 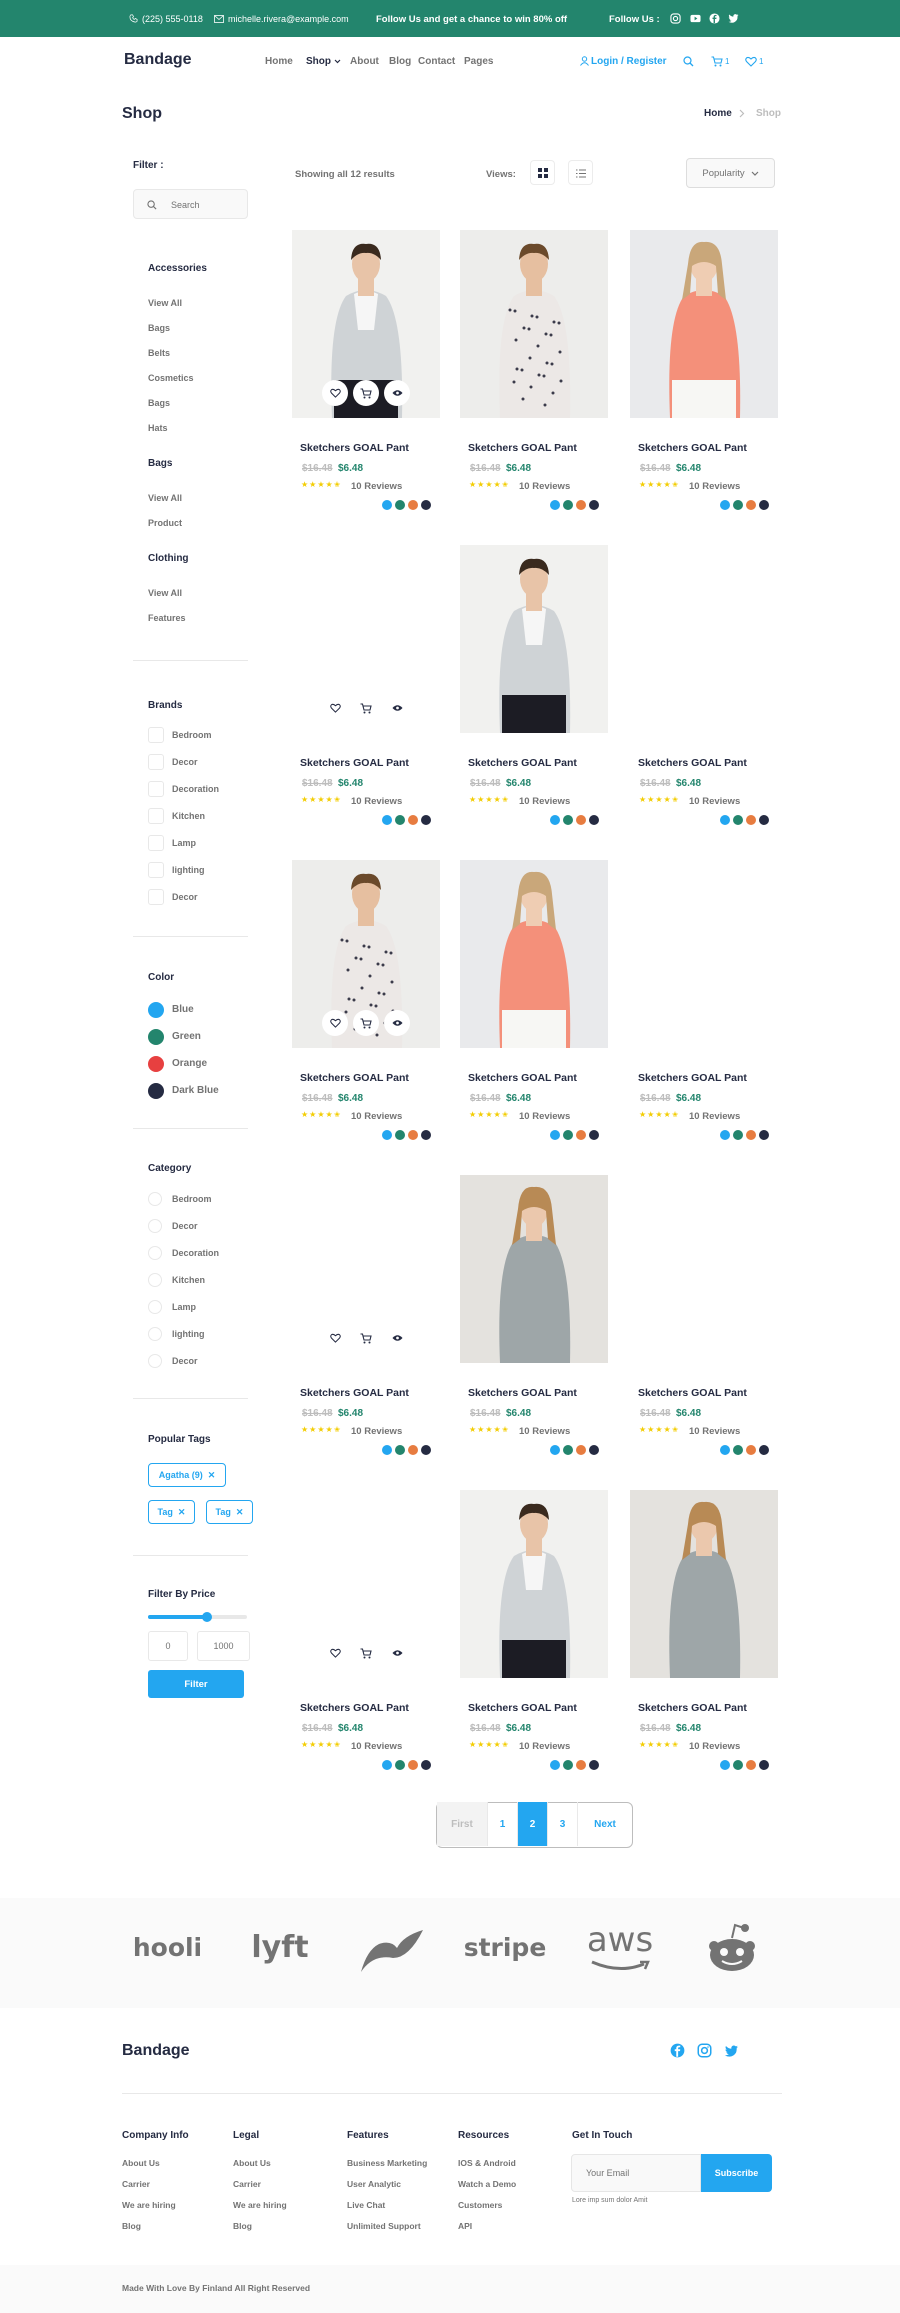 What do you see at coordinates (156, 1064) in the screenshot?
I see `color-swatch-orange` at bounding box center [156, 1064].